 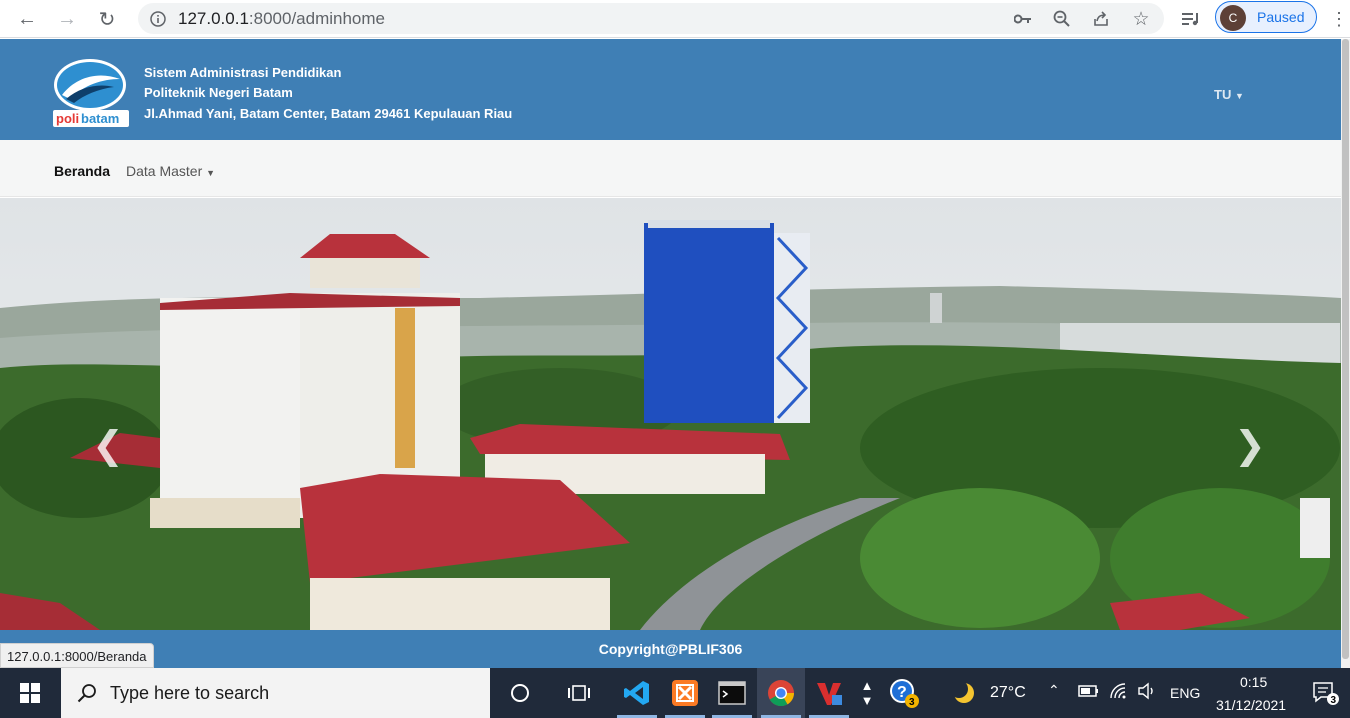 I want to click on wifi-icon, so click(x=1118, y=693).